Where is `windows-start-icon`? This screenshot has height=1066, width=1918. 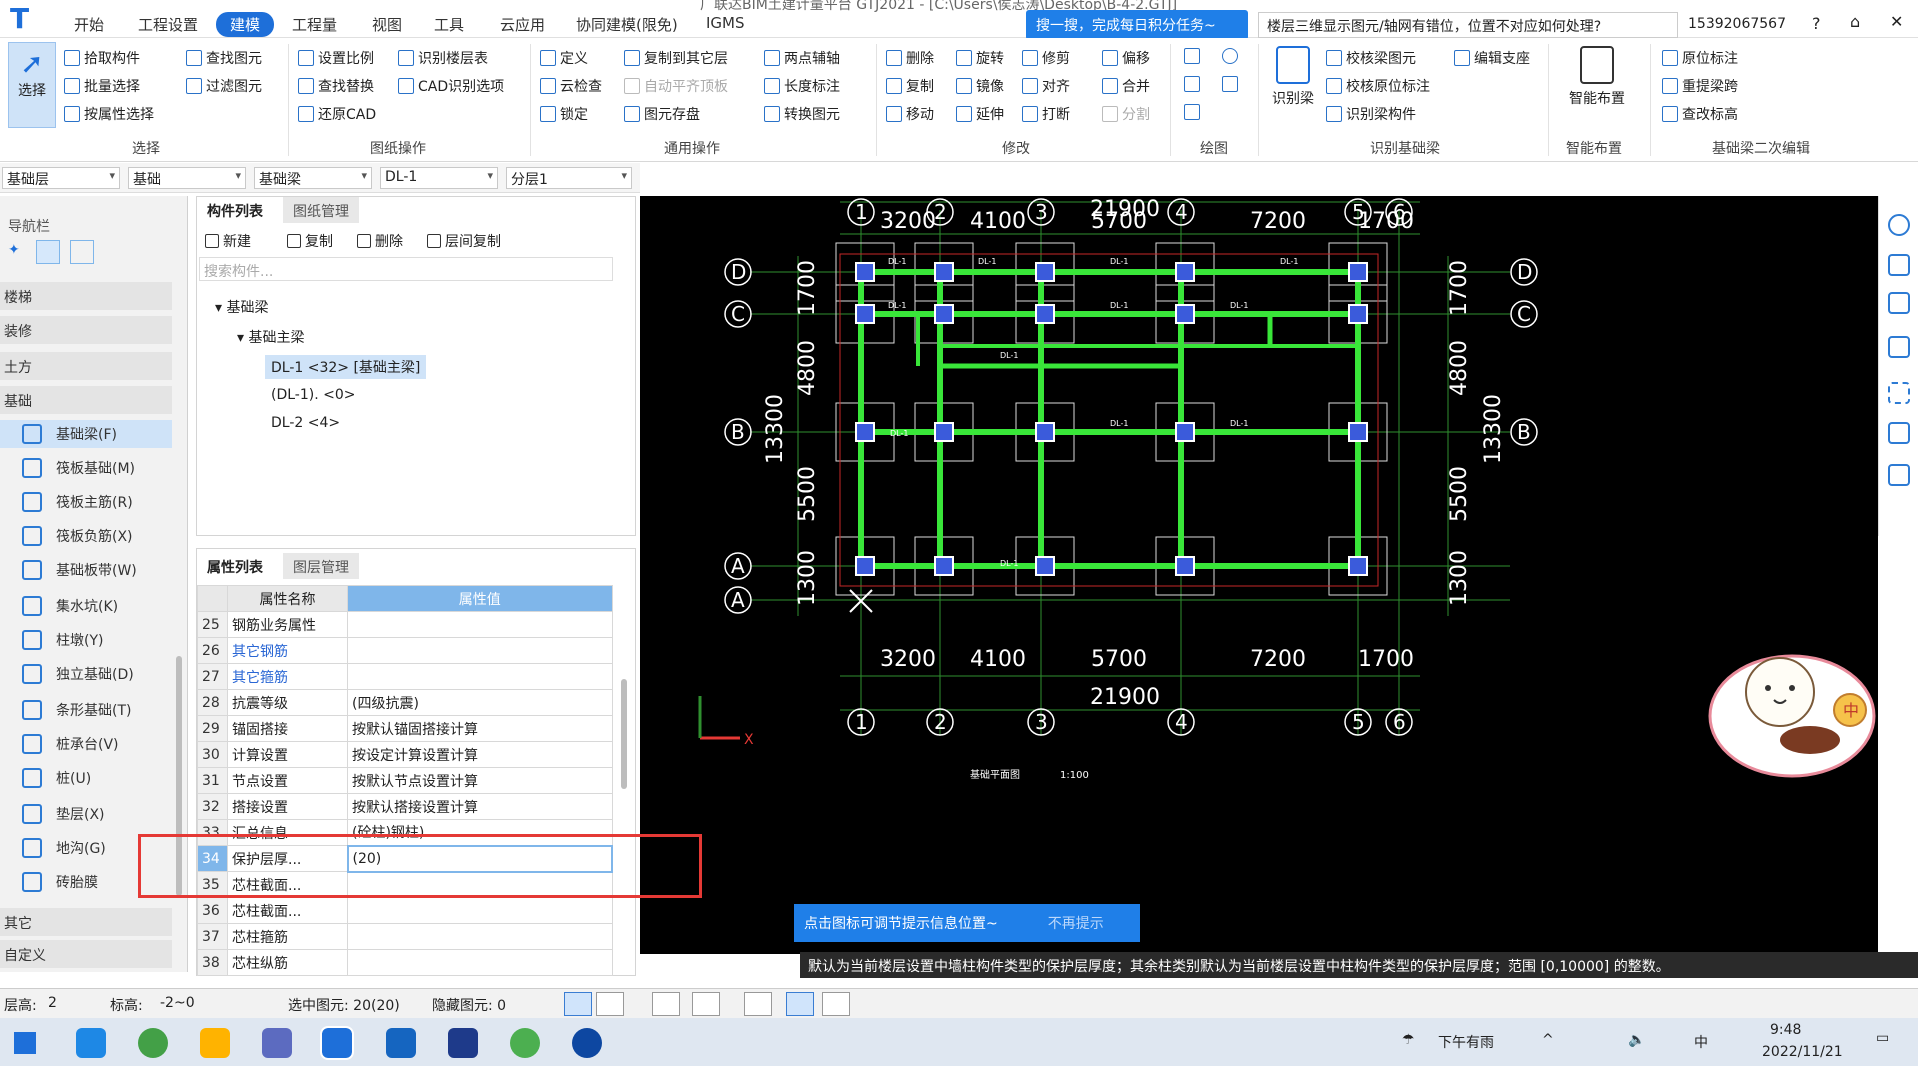 windows-start-icon is located at coordinates (25, 1043).